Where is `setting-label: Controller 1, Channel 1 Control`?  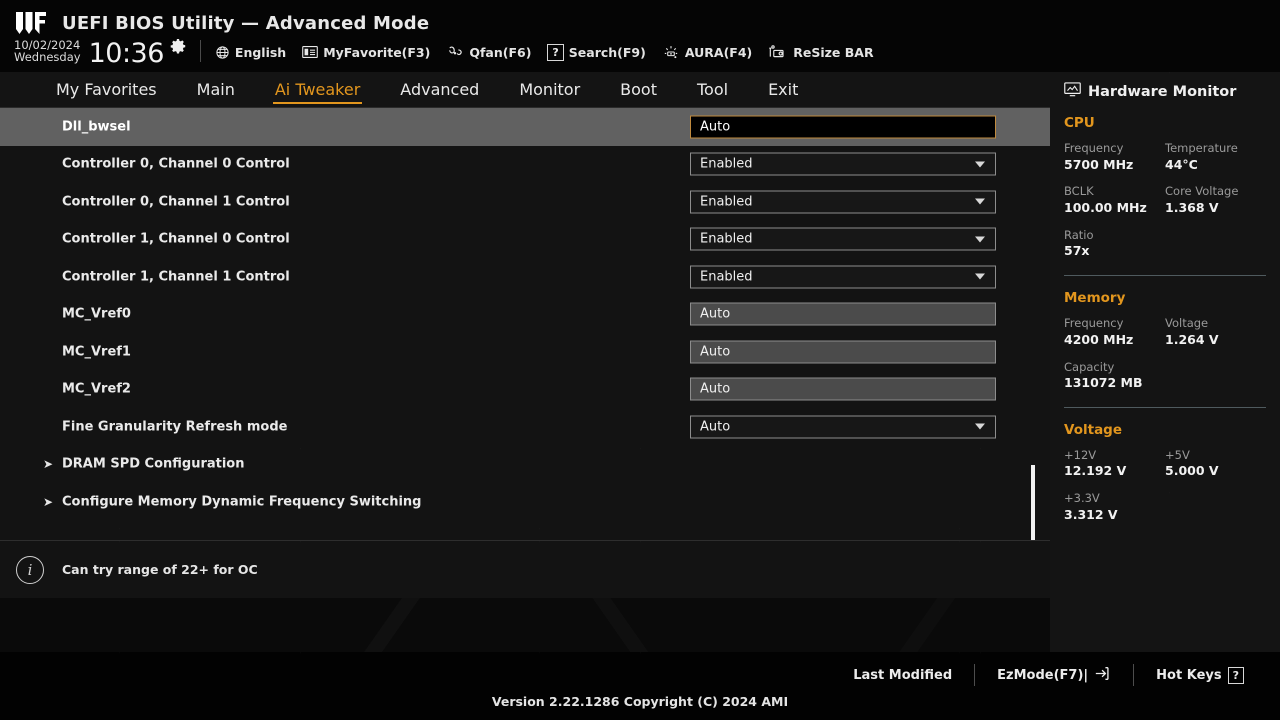 setting-label: Controller 1, Channel 1 Control is located at coordinates (176, 277).